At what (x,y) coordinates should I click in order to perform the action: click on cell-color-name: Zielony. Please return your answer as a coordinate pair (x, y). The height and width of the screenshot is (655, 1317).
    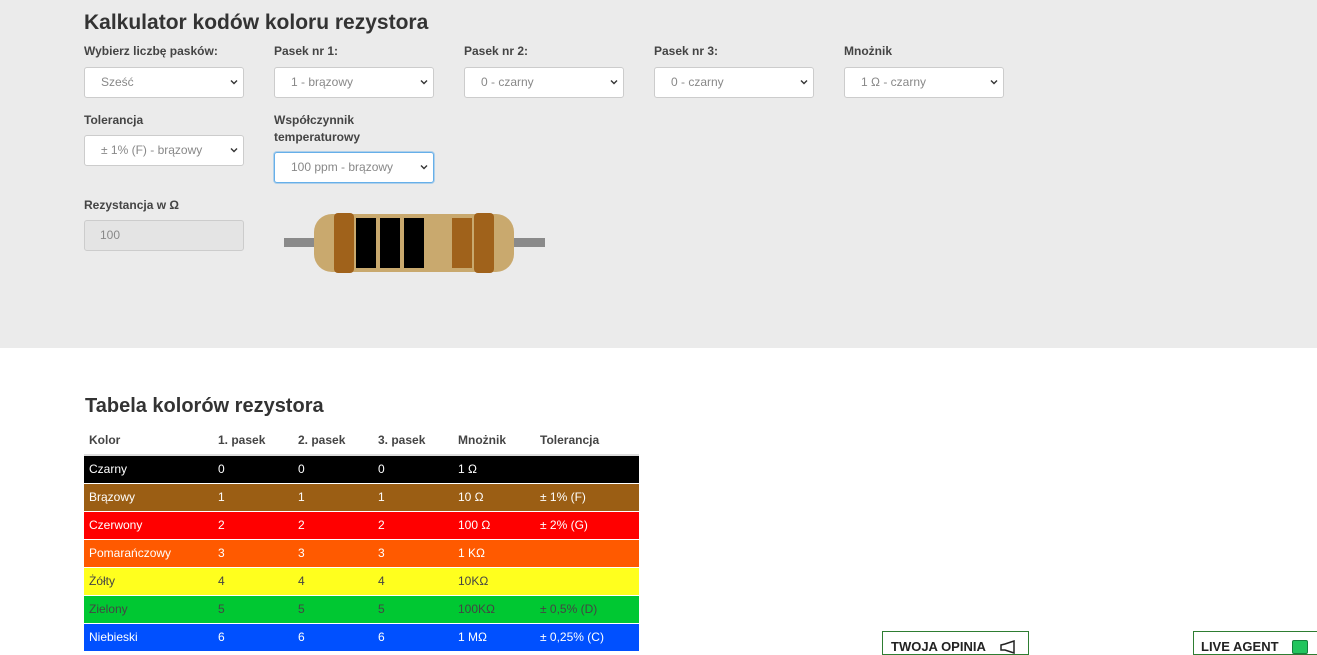
    Looking at the image, I should click on (148, 608).